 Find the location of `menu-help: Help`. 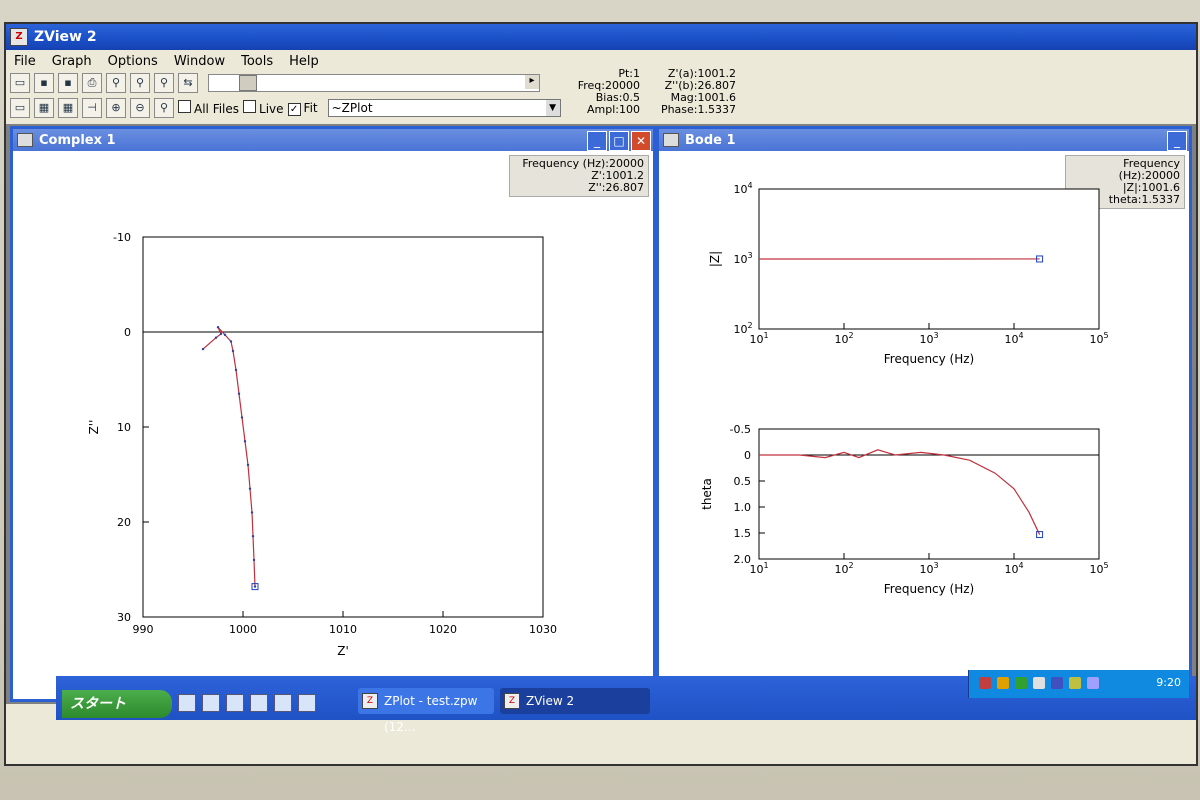

menu-help: Help is located at coordinates (304, 62).